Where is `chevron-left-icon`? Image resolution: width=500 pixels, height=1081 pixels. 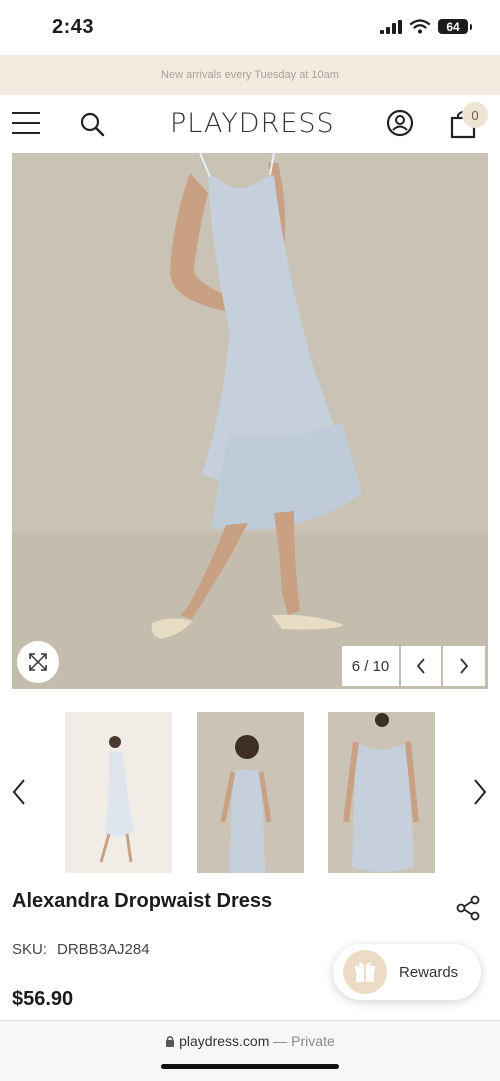 chevron-left-icon is located at coordinates (420, 666).